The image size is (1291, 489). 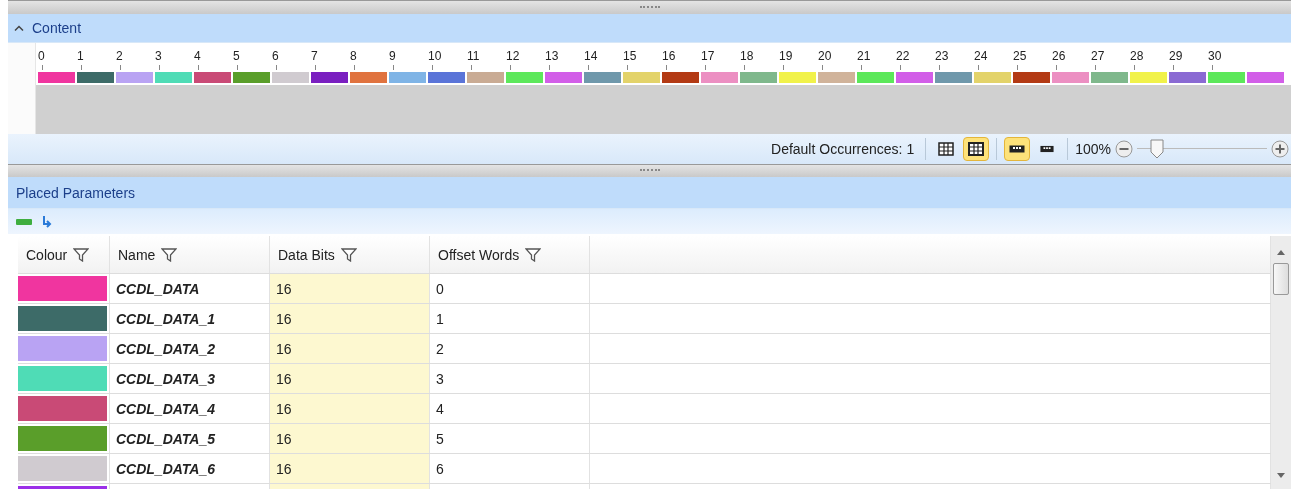 I want to click on zoom-label: 100%, so click(x=1093, y=149).